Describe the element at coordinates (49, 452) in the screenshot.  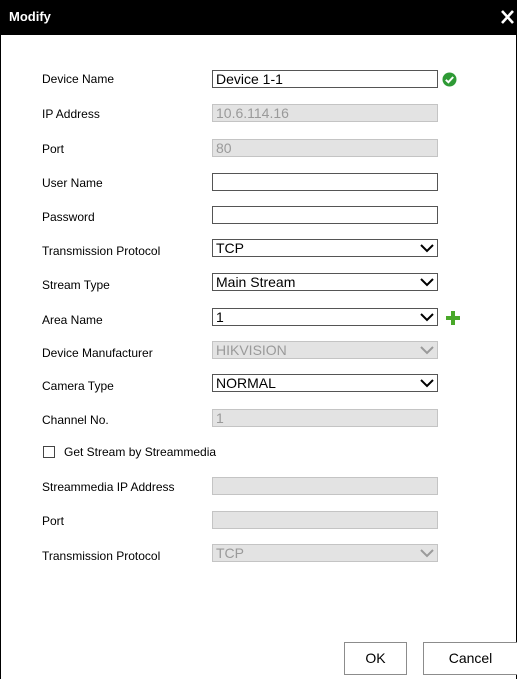
I see `get-stream-checkbox` at that location.